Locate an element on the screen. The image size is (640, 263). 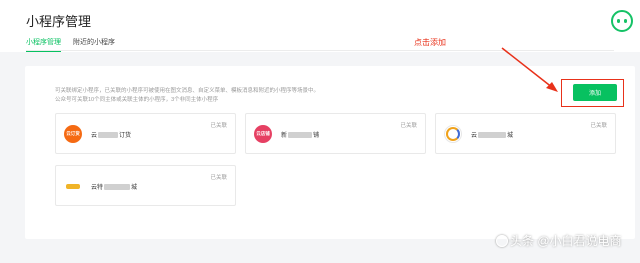
watermark-logo-icon is located at coordinates (502, 241).